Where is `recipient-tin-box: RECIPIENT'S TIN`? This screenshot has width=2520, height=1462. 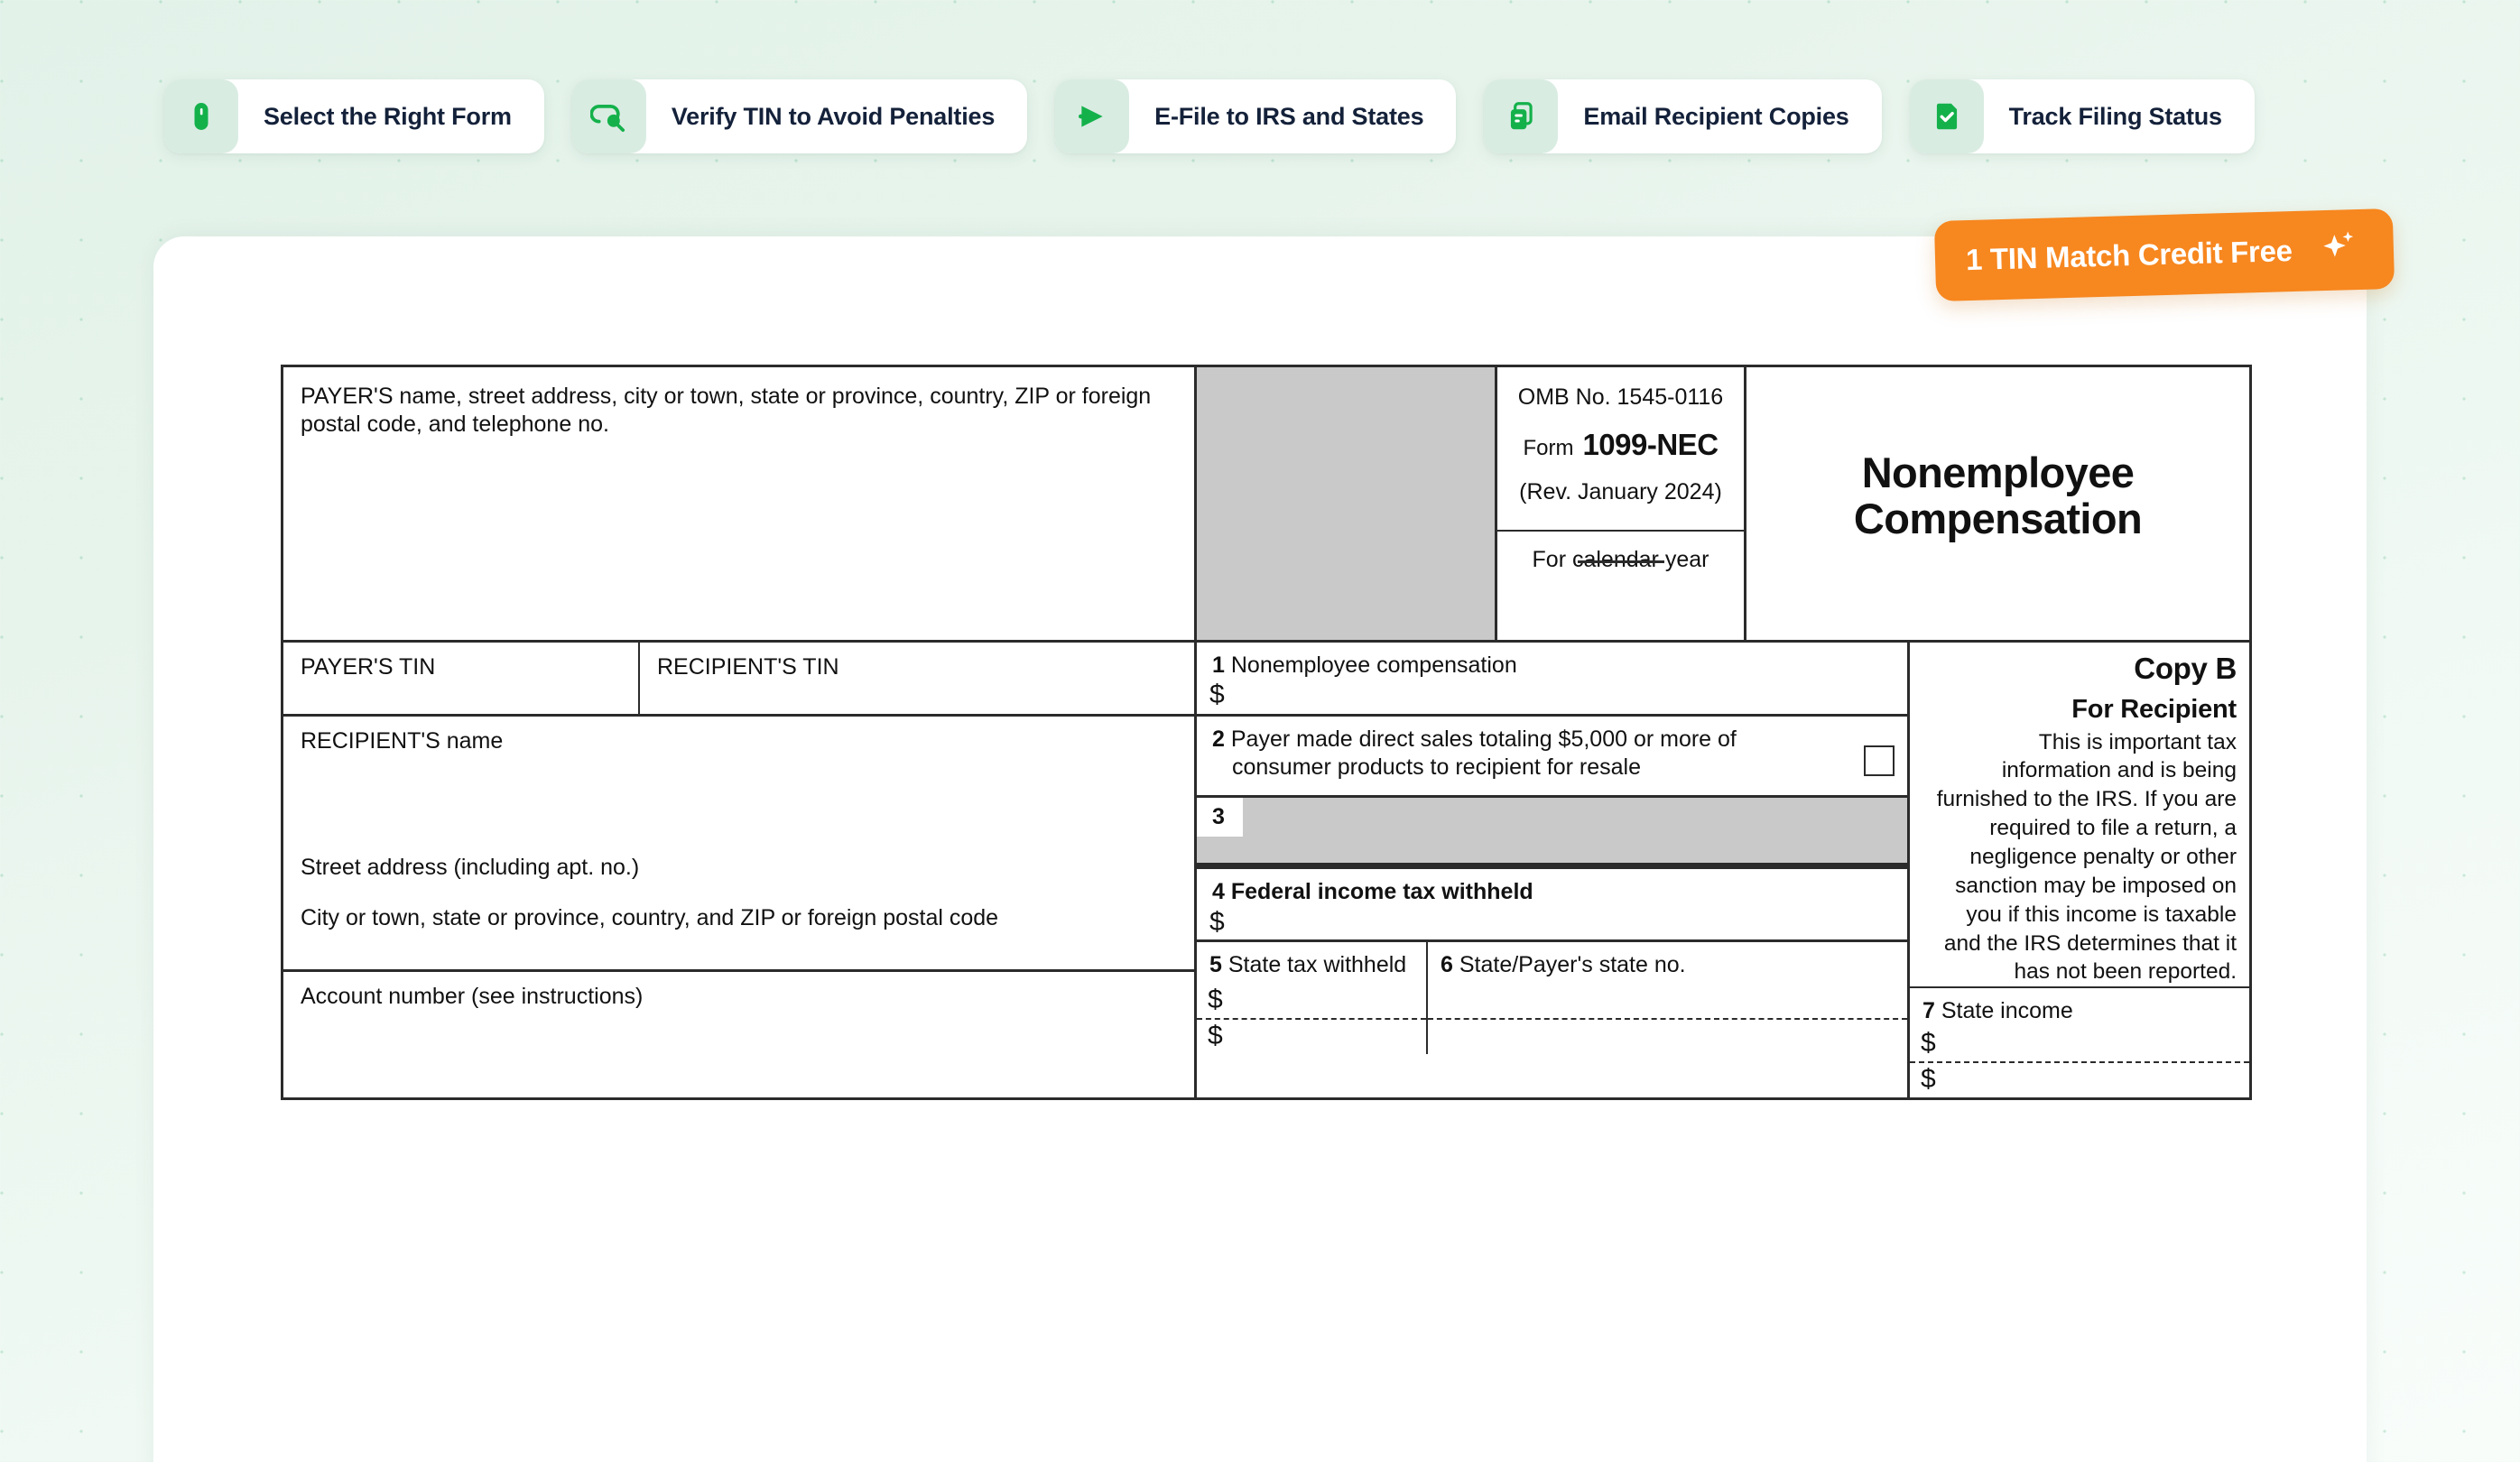 recipient-tin-box: RECIPIENT'S TIN is located at coordinates (917, 678).